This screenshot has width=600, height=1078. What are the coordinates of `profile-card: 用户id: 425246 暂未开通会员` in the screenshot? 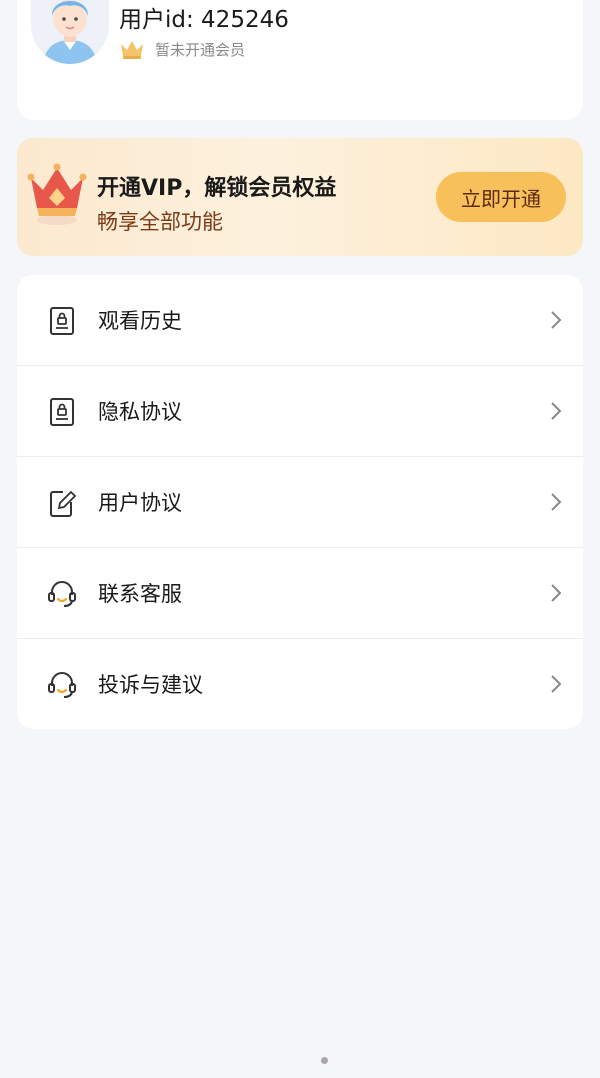 It's located at (300, 60).